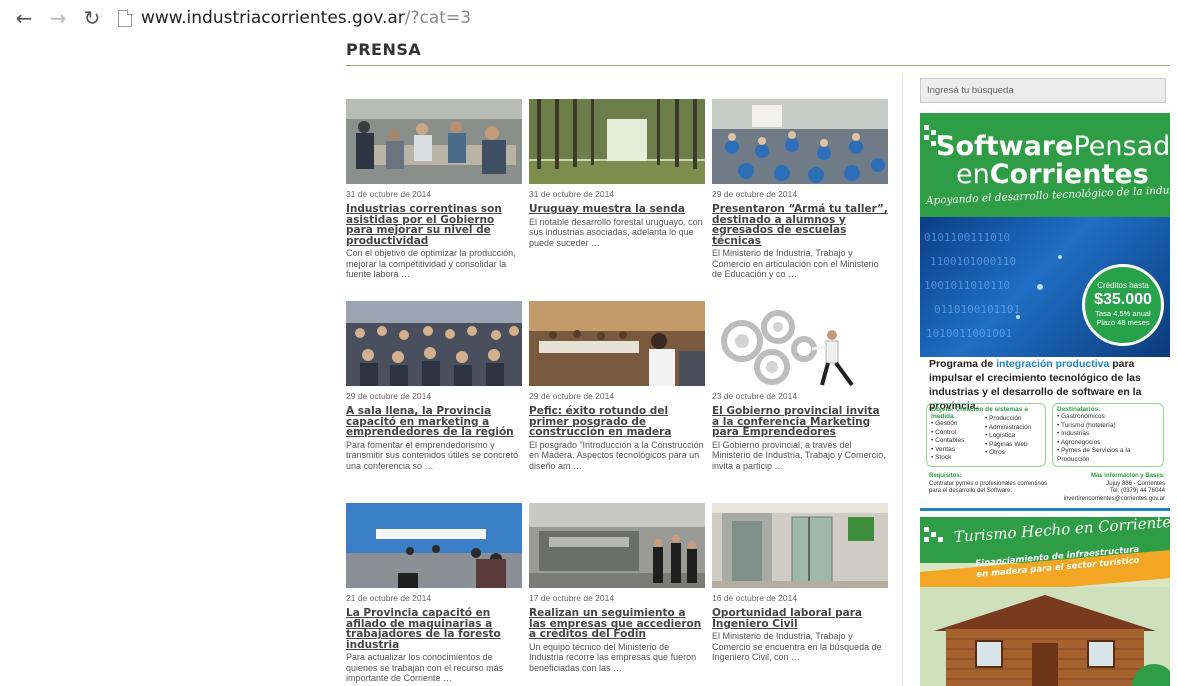 The width and height of the screenshot is (1177, 686). I want to click on svg-text: 1100101000110, so click(973, 261).